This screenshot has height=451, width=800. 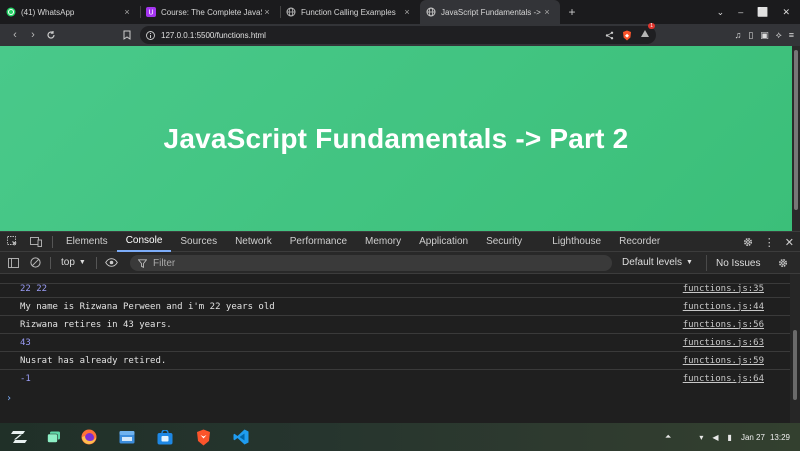 What do you see at coordinates (701, 437) in the screenshot?
I see `wifi-icon: ▾` at bounding box center [701, 437].